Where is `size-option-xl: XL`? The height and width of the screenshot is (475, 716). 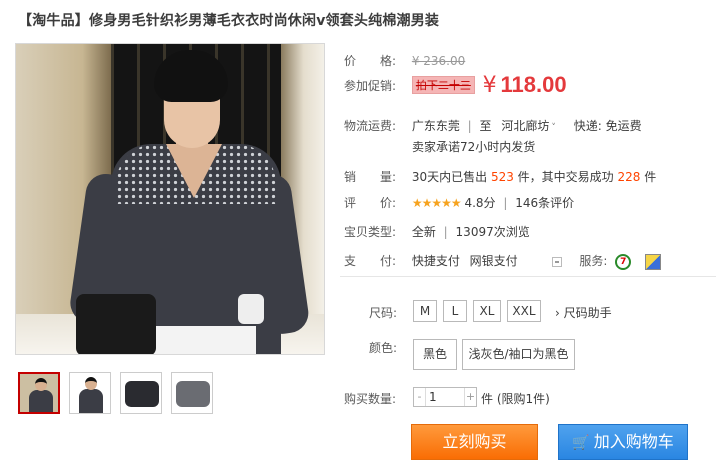 size-option-xl: XL is located at coordinates (487, 311).